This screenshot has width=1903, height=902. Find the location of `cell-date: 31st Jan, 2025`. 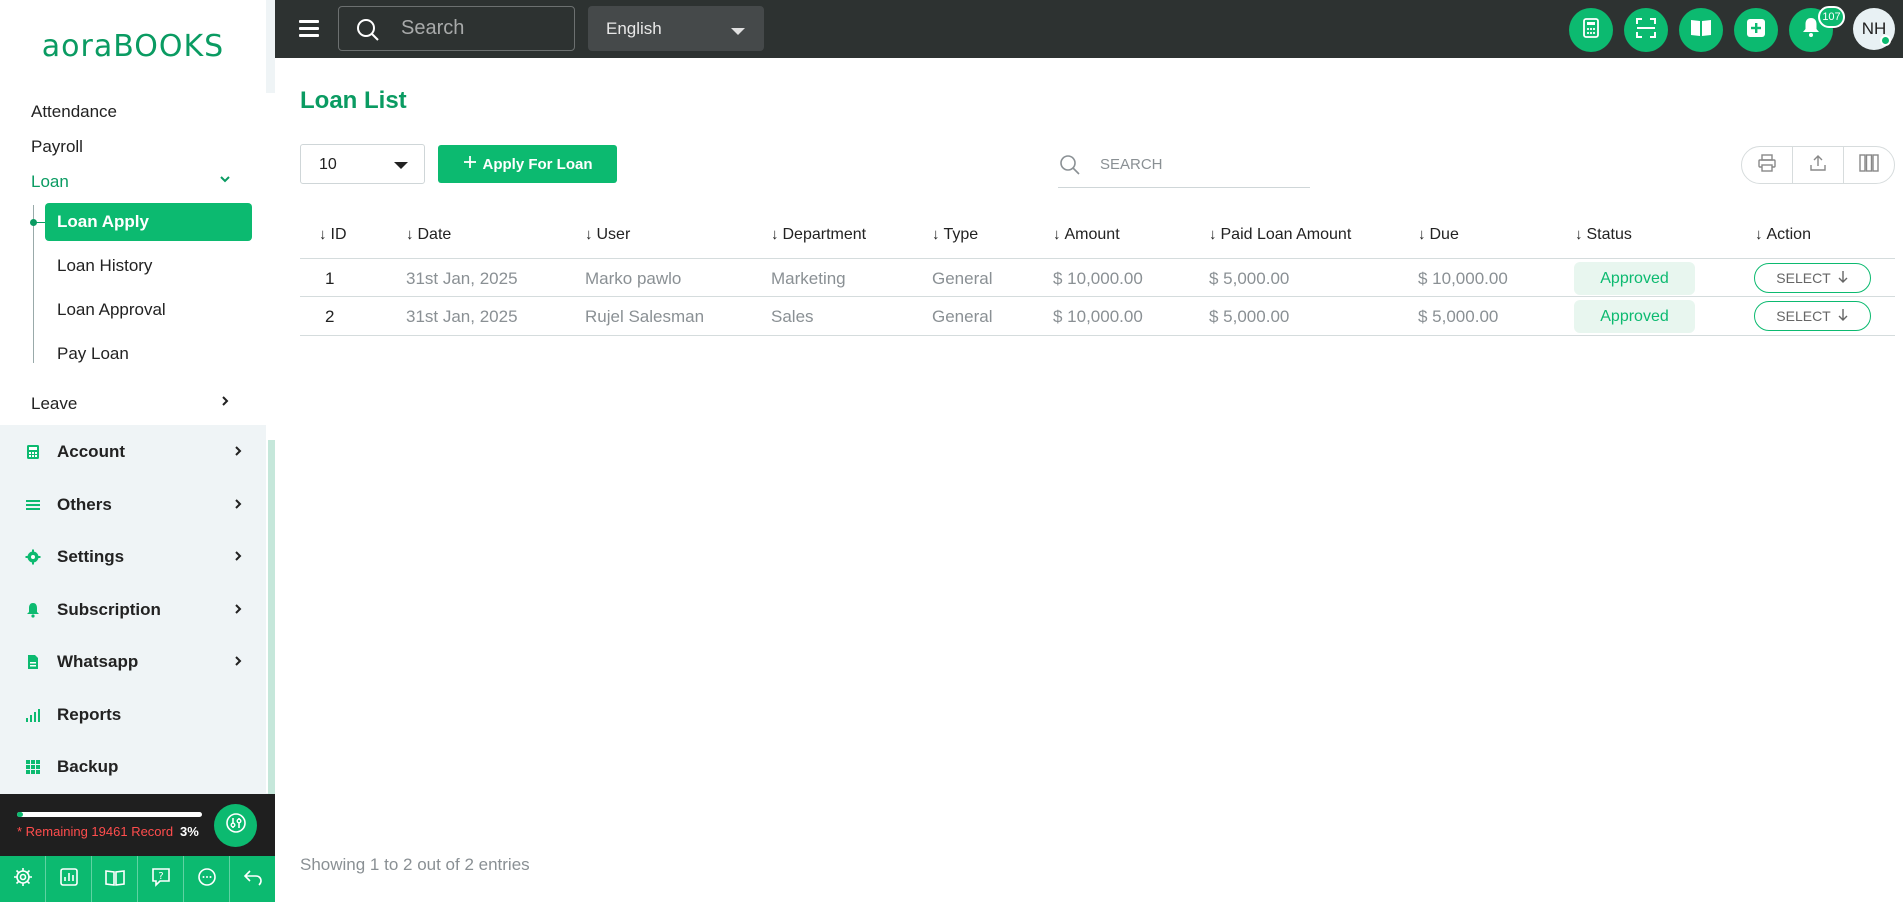

cell-date: 31st Jan, 2025 is located at coordinates (462, 316).